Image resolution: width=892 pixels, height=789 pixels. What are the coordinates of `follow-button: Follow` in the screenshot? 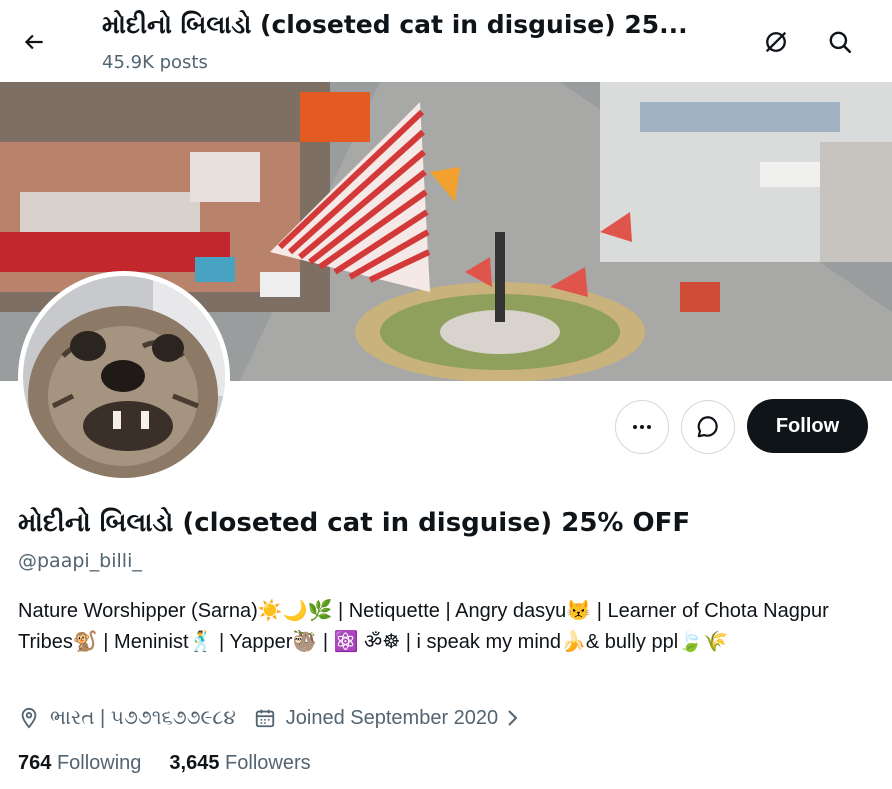 It's located at (807, 426).